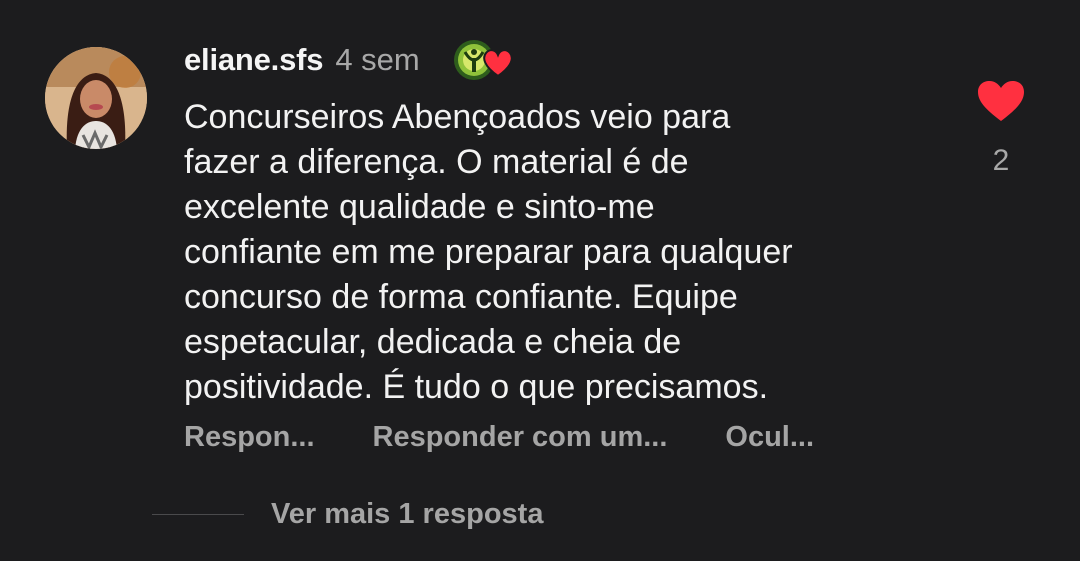  What do you see at coordinates (407, 514) in the screenshot?
I see `view-more-replies-label: Ver mais 1 resposta` at bounding box center [407, 514].